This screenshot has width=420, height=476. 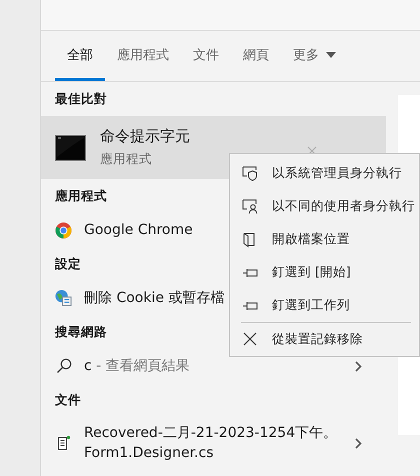 I want to click on remove-icon, so click(x=249, y=339).